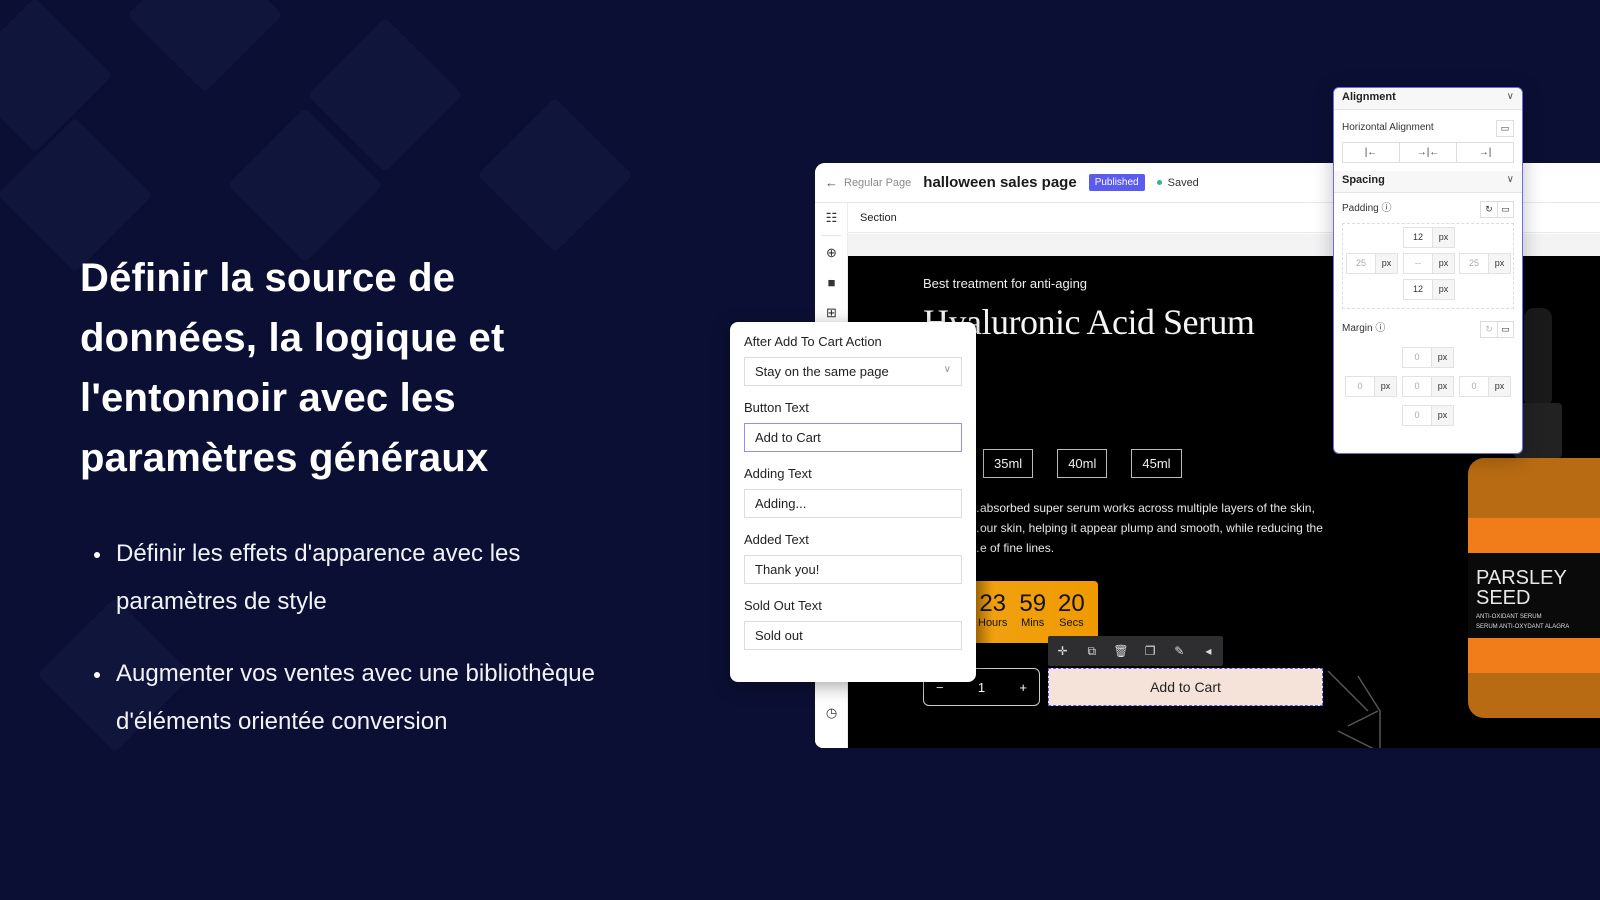  Describe the element at coordinates (993, 623) in the screenshot. I see `countdown-label: Hours` at that location.